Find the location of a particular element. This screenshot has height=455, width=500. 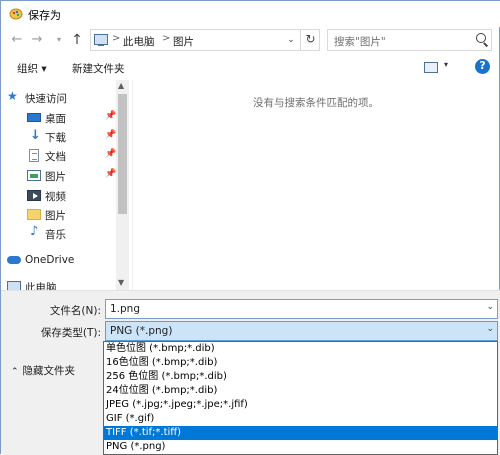

view-dropdown-icon: ▾ is located at coordinates (446, 64).